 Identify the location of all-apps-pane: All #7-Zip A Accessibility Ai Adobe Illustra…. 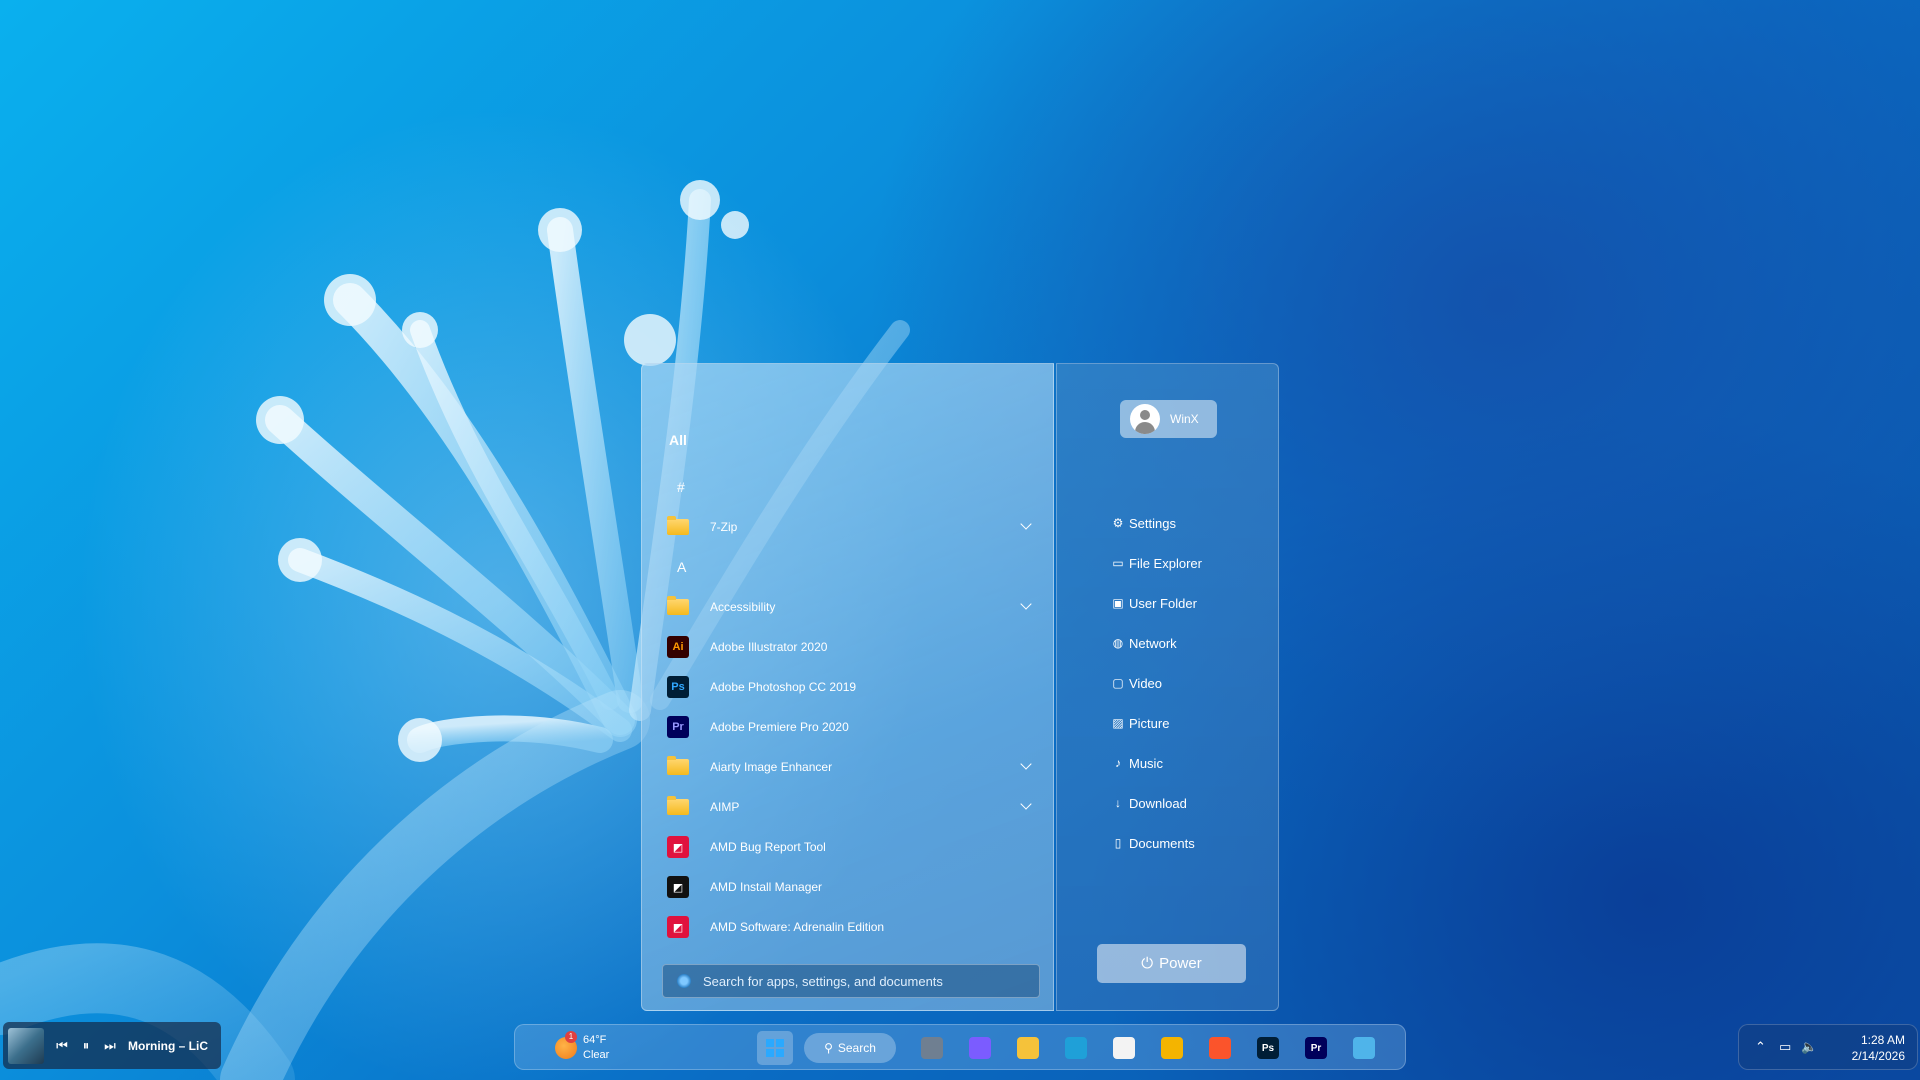
(847, 687).